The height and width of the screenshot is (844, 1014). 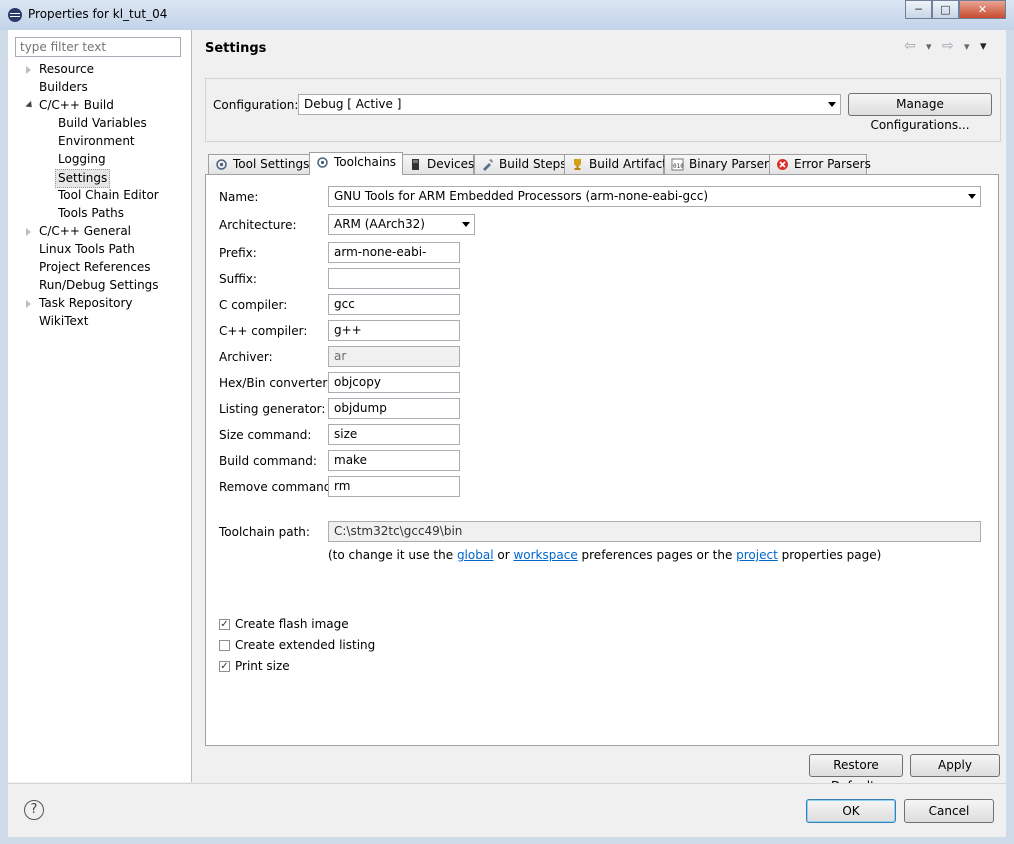 What do you see at coordinates (628, 164) in the screenshot?
I see `tab-label: Build Artifact` at bounding box center [628, 164].